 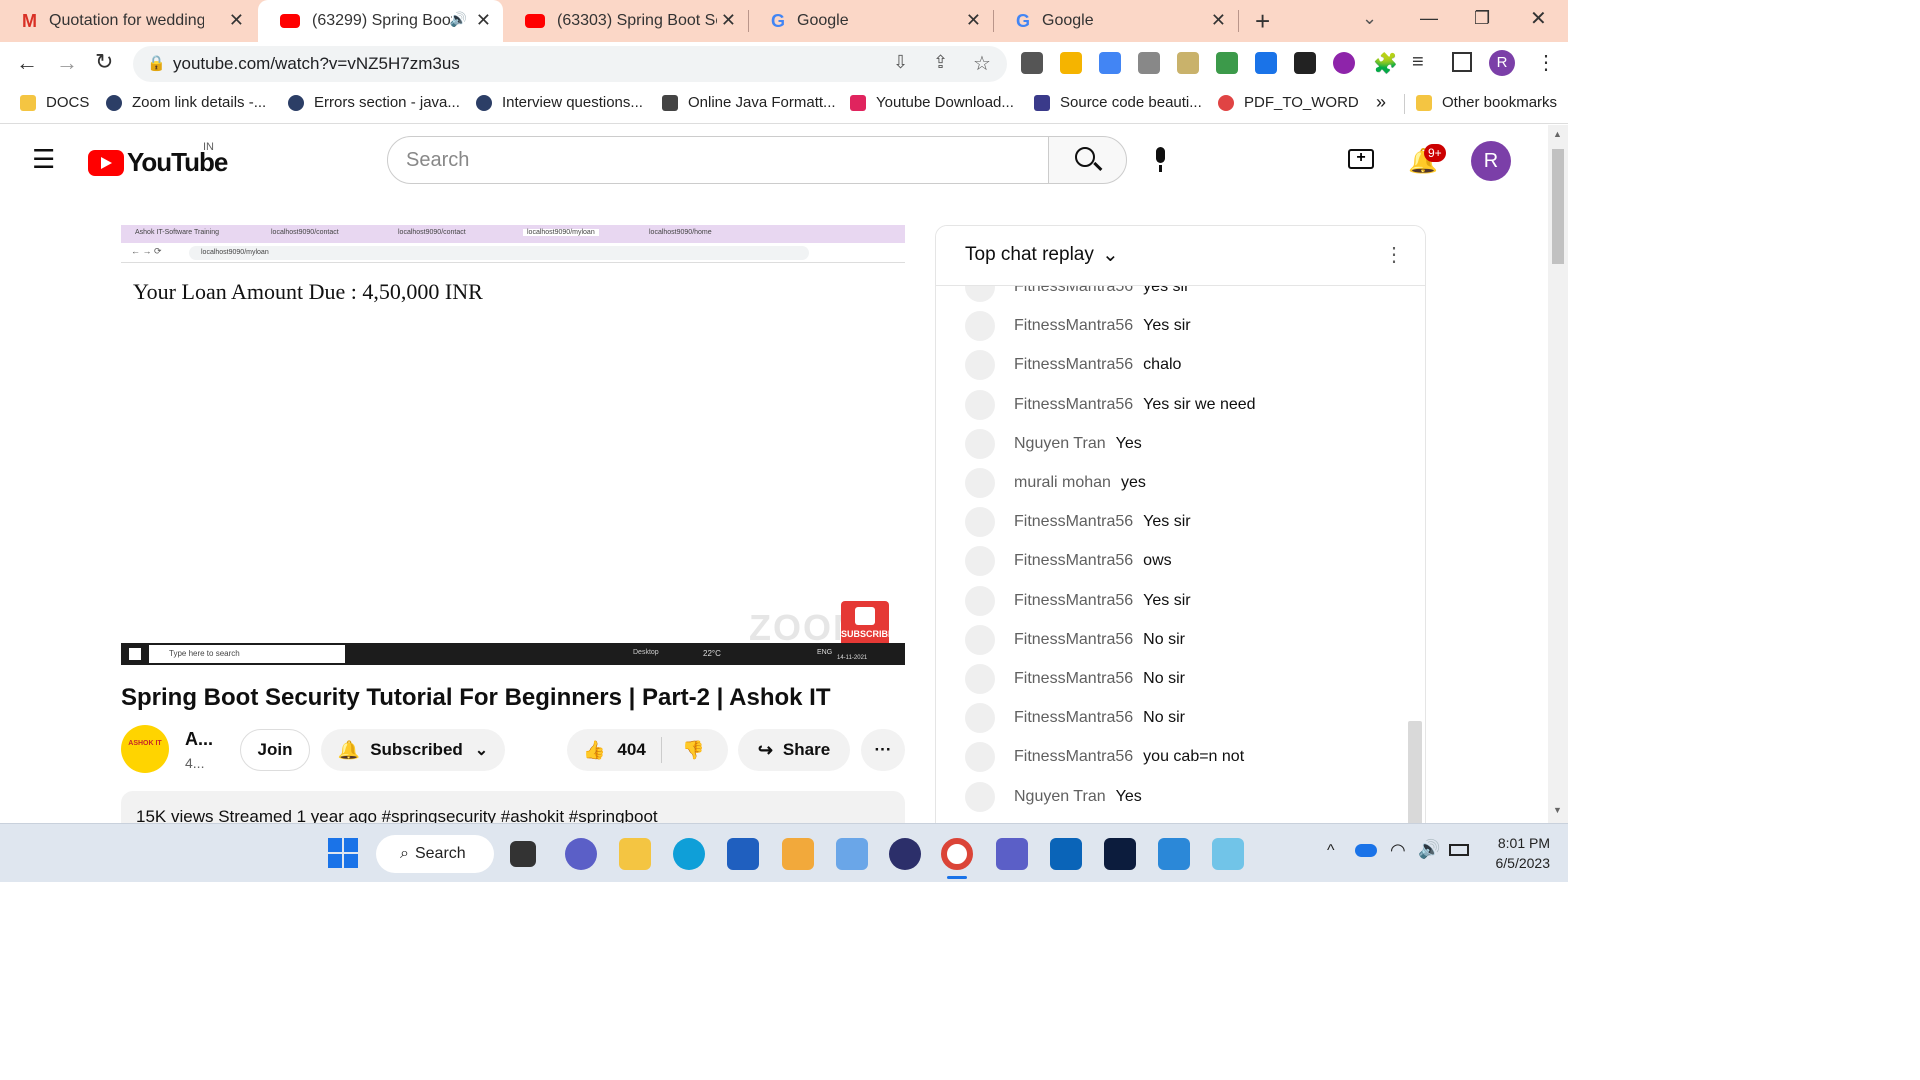 I want to click on chat-message: FitnessMantra56 you cab=n not, so click(x=1104, y=757).